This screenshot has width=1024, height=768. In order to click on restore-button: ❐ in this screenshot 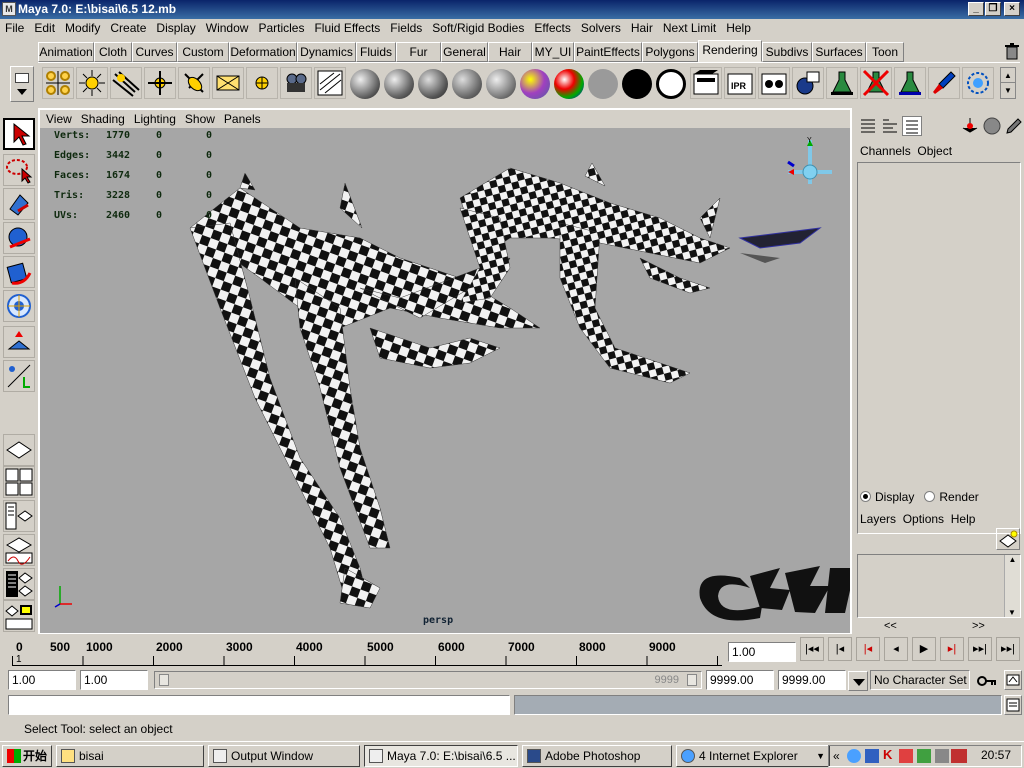, I will do `click(993, 9)`.